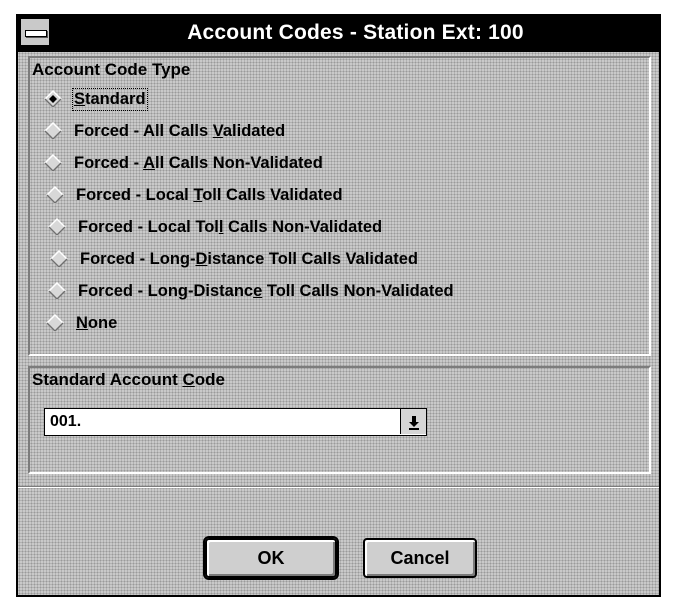 The width and height of the screenshot is (681, 611). Describe the element at coordinates (166, 290) in the screenshot. I see `label-text-start: Forced - Long-Distanc` at that location.